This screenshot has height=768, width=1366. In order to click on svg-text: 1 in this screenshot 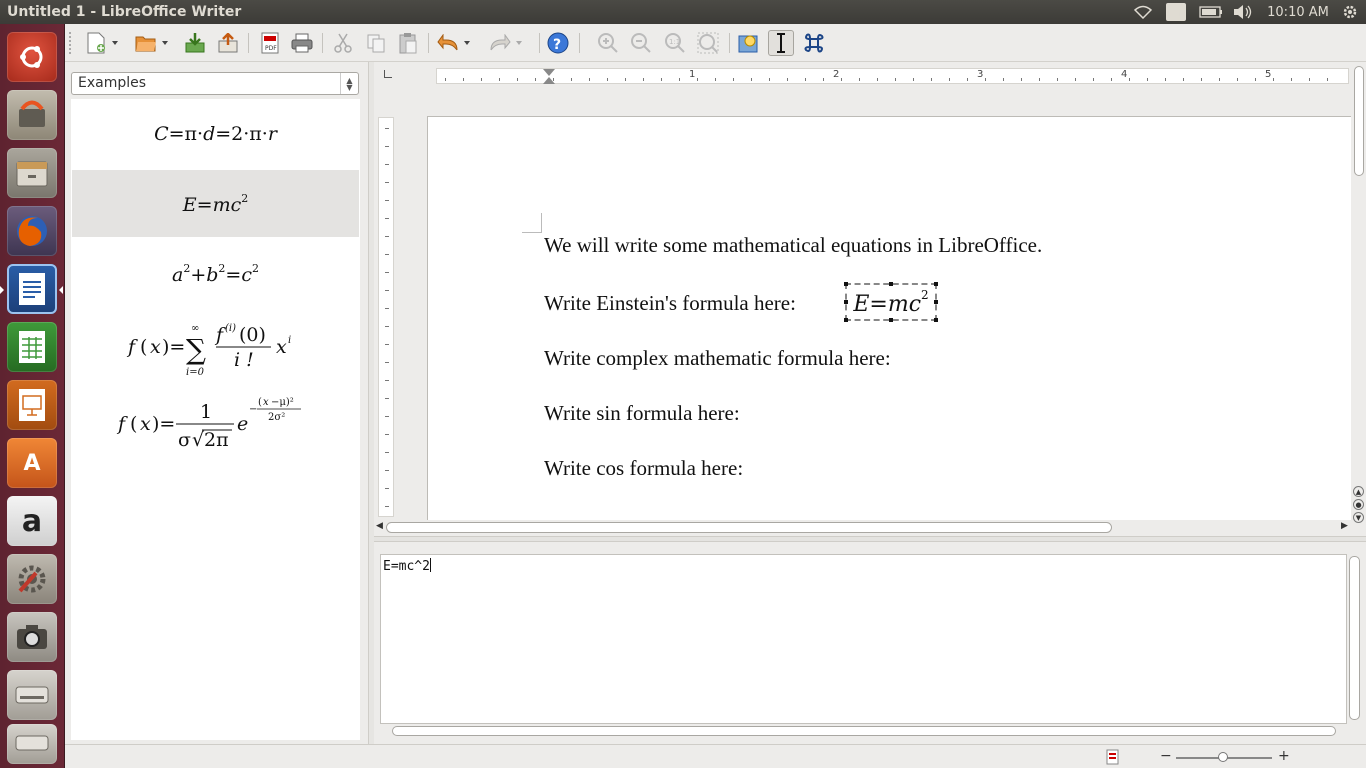, I will do `click(206, 412)`.